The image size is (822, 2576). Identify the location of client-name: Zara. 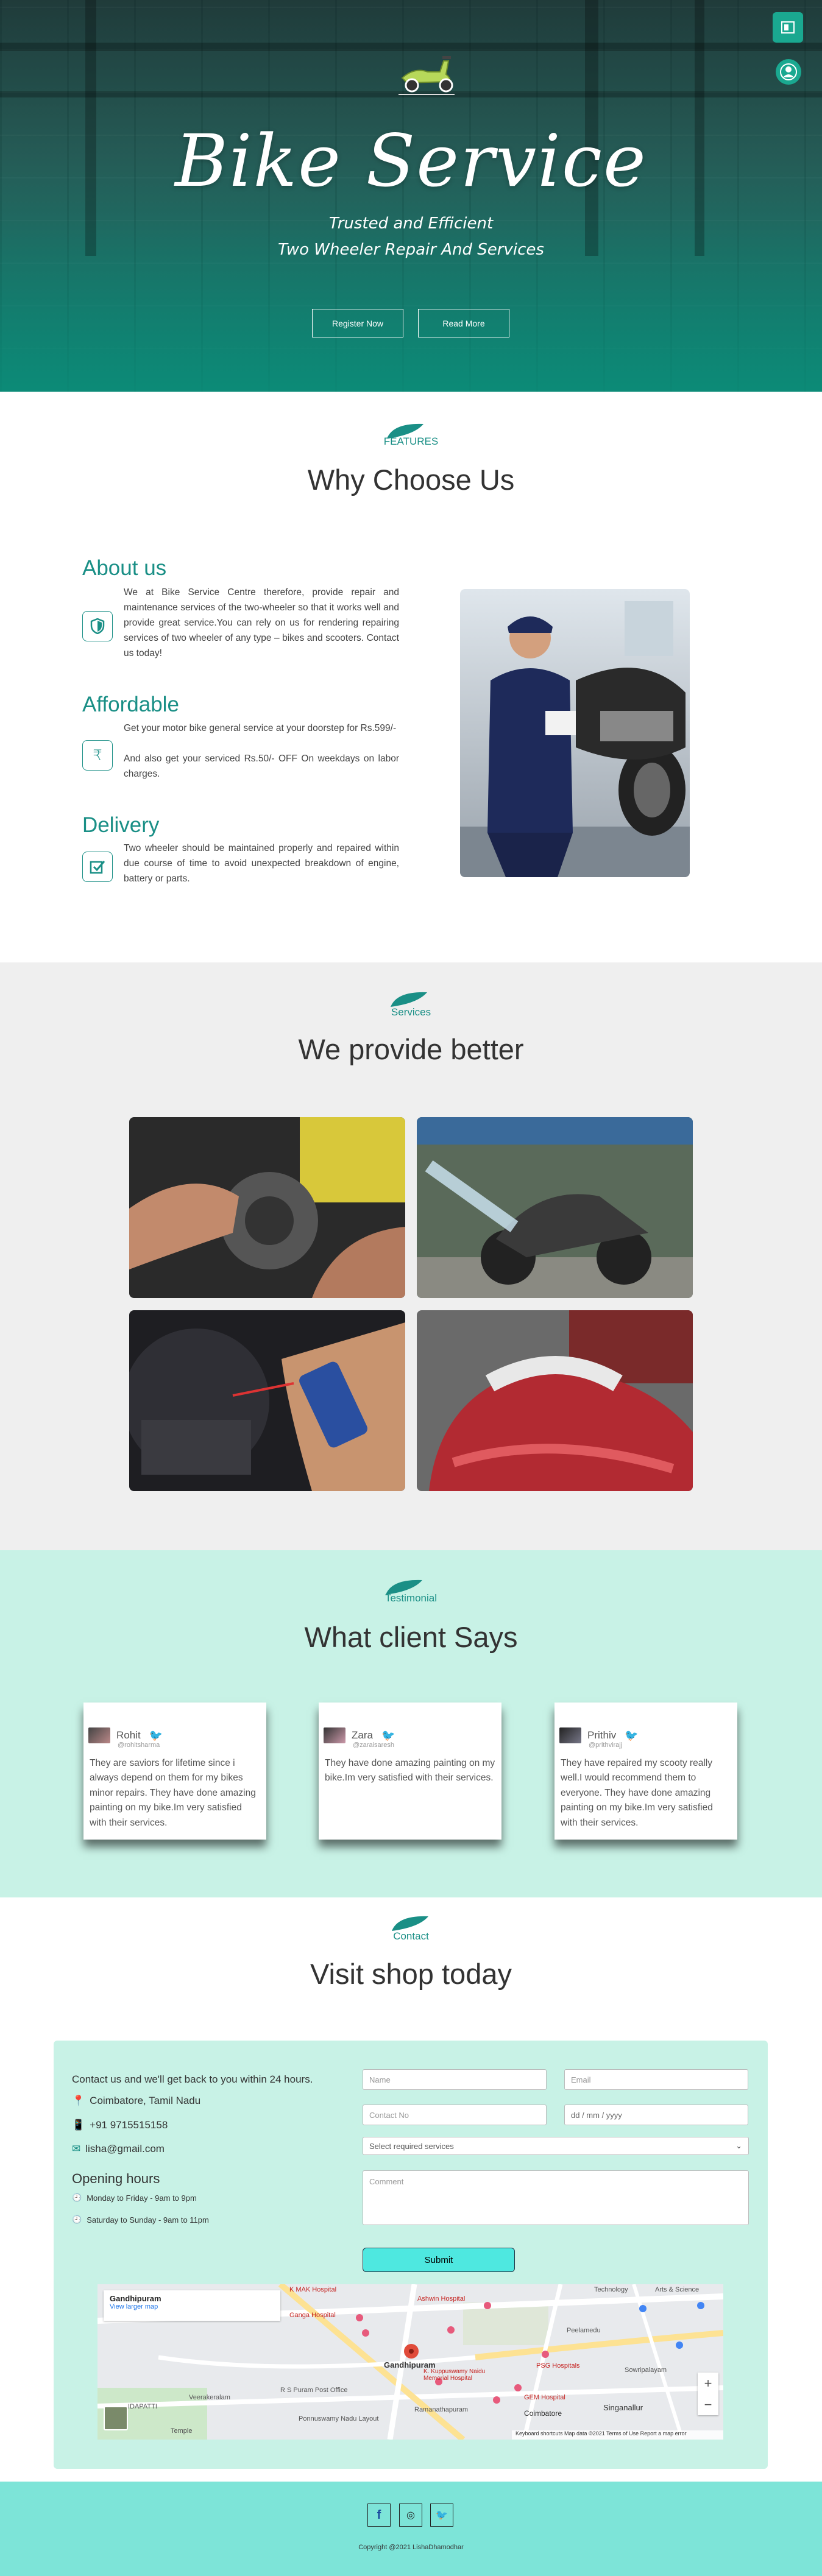
(362, 1735).